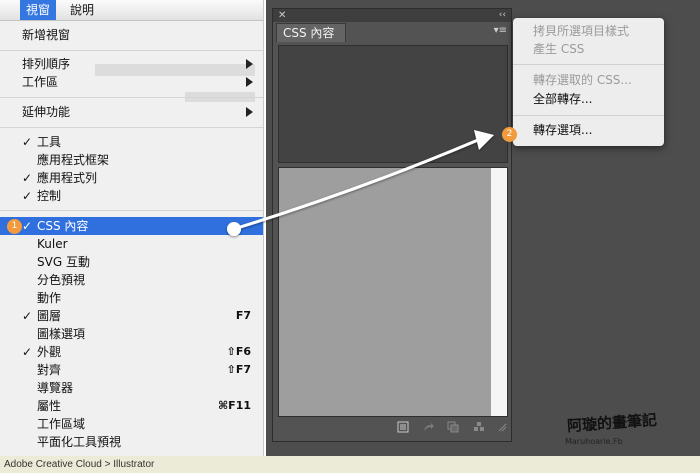 Image resolution: width=700 pixels, height=473 pixels. What do you see at coordinates (131, 424) in the screenshot?
I see `menu-item-artboards: 工作區域` at bounding box center [131, 424].